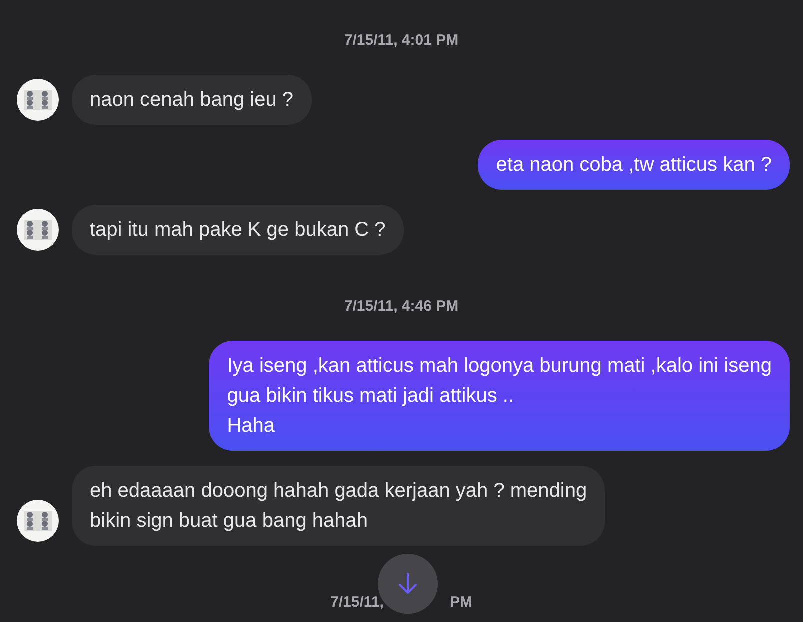 The image size is (803, 622). I want to click on timestamp: 7/15/11, 4:46 PM, so click(401, 306).